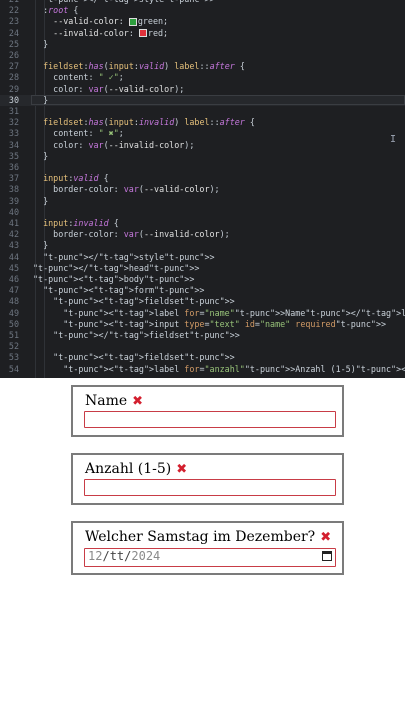 Image resolution: width=405 pixels, height=720 pixels. Describe the element at coordinates (136, 469) in the screenshot. I see `anzahl-label: Anzahl (1-5) ✖` at that location.